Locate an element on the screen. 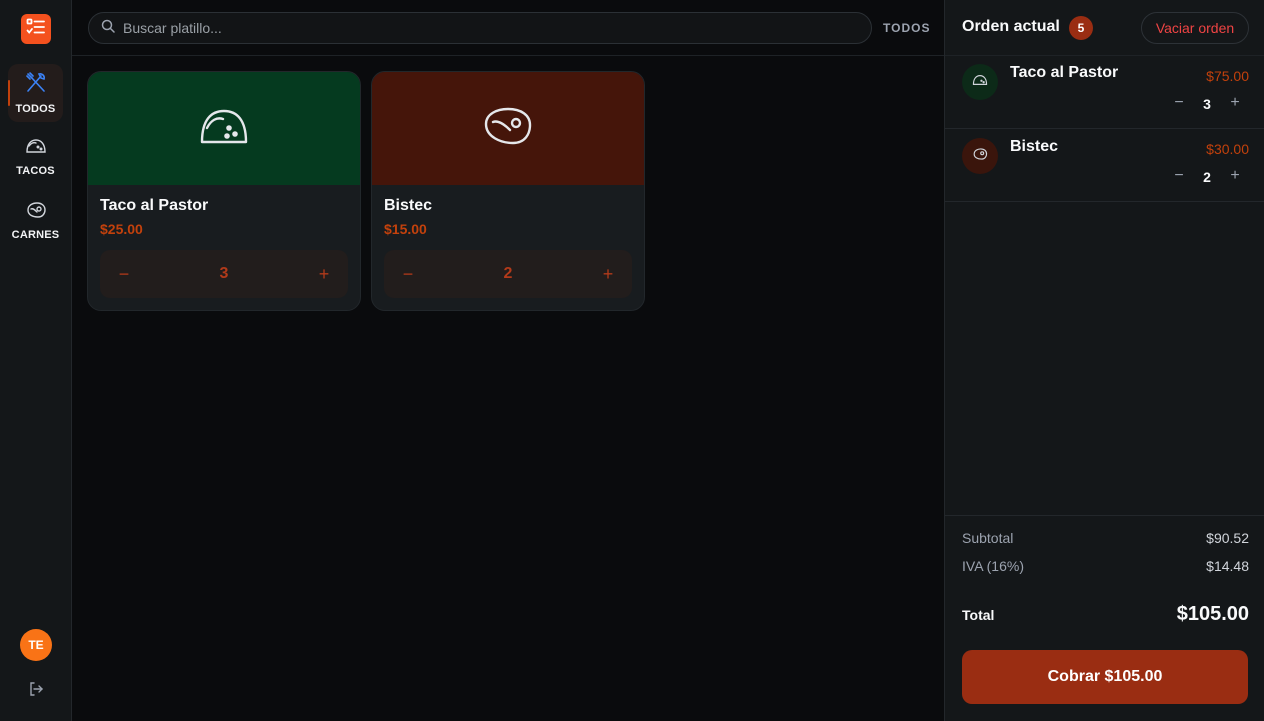 The image size is (1264, 721). product-name: Taco al Pastor is located at coordinates (154, 205).